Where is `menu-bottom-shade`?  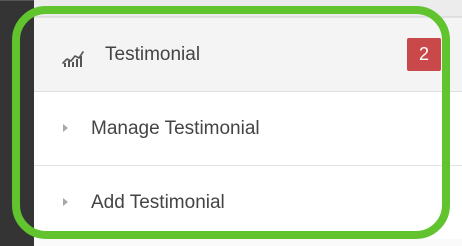 menu-bottom-shade is located at coordinates (248, 242).